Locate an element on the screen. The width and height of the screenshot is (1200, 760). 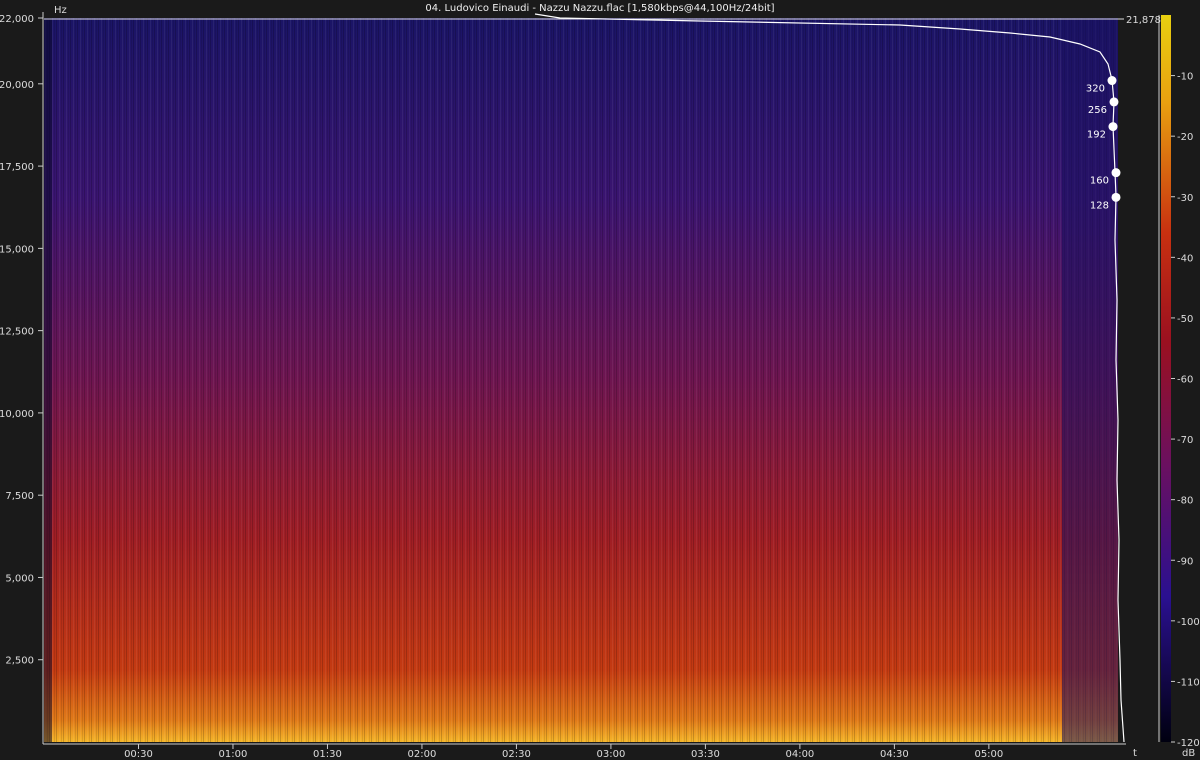
bitrate-label: 192 is located at coordinates (1096, 135).